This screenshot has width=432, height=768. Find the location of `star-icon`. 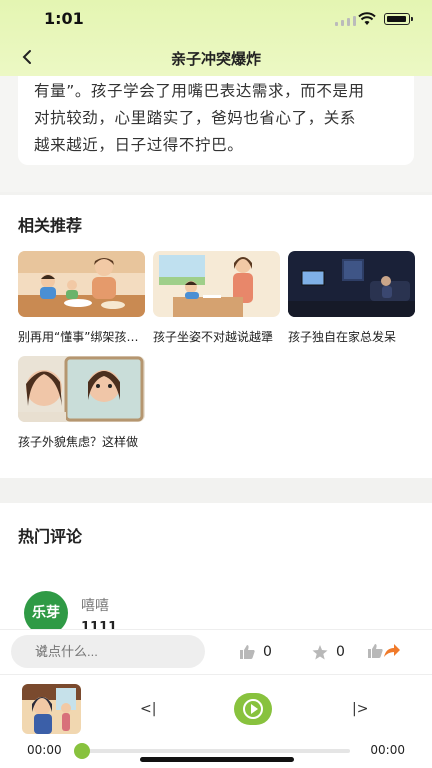

star-icon is located at coordinates (320, 651).